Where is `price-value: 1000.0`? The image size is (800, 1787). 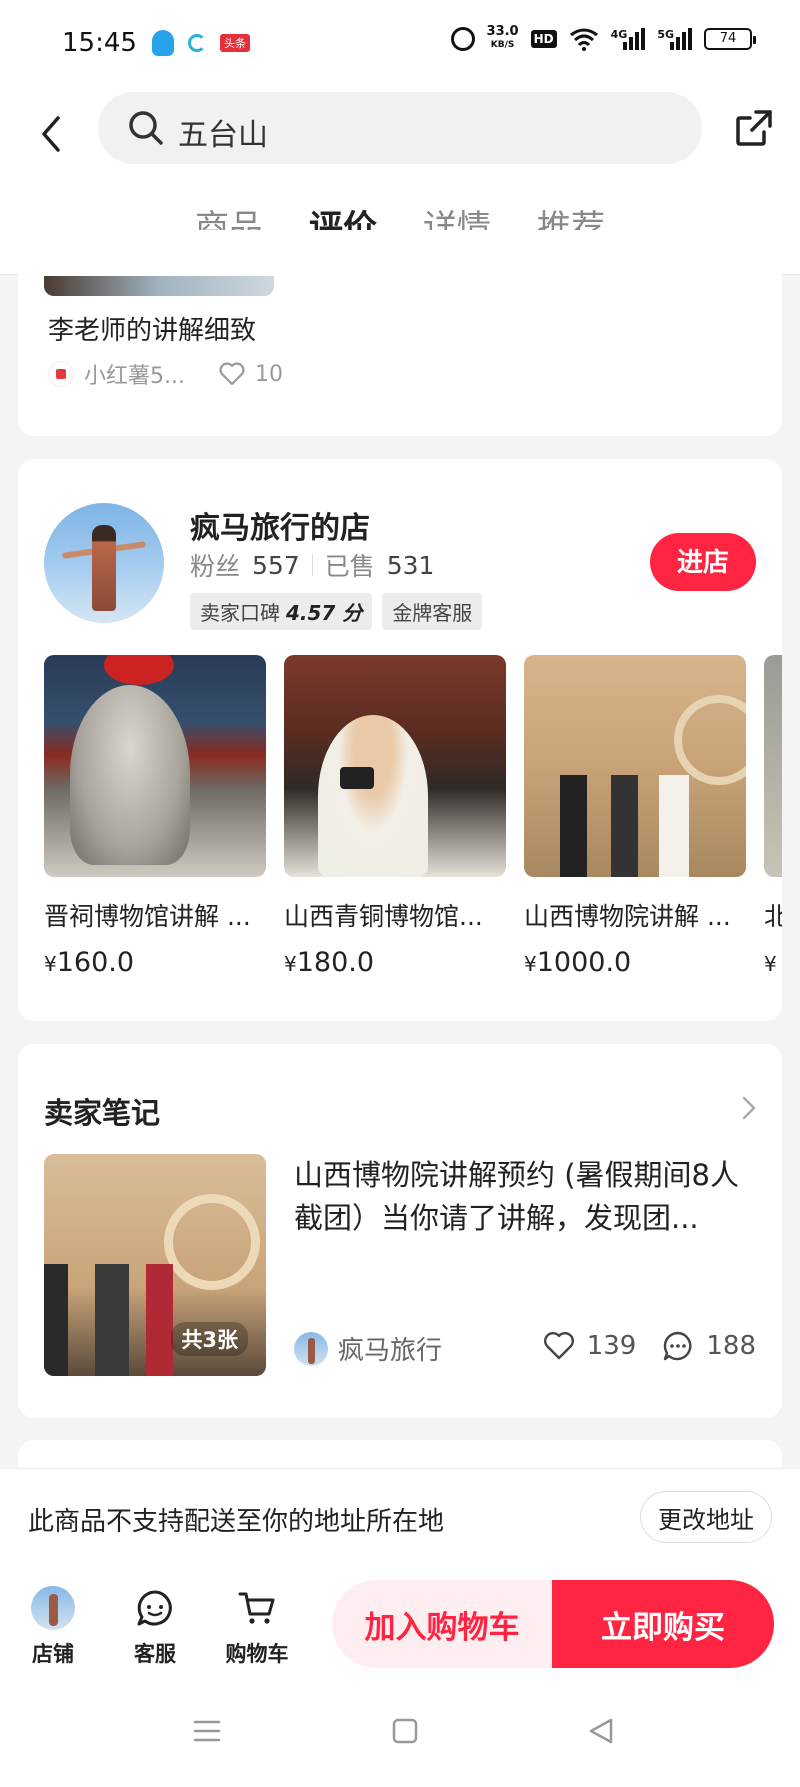 price-value: 1000.0 is located at coordinates (584, 962).